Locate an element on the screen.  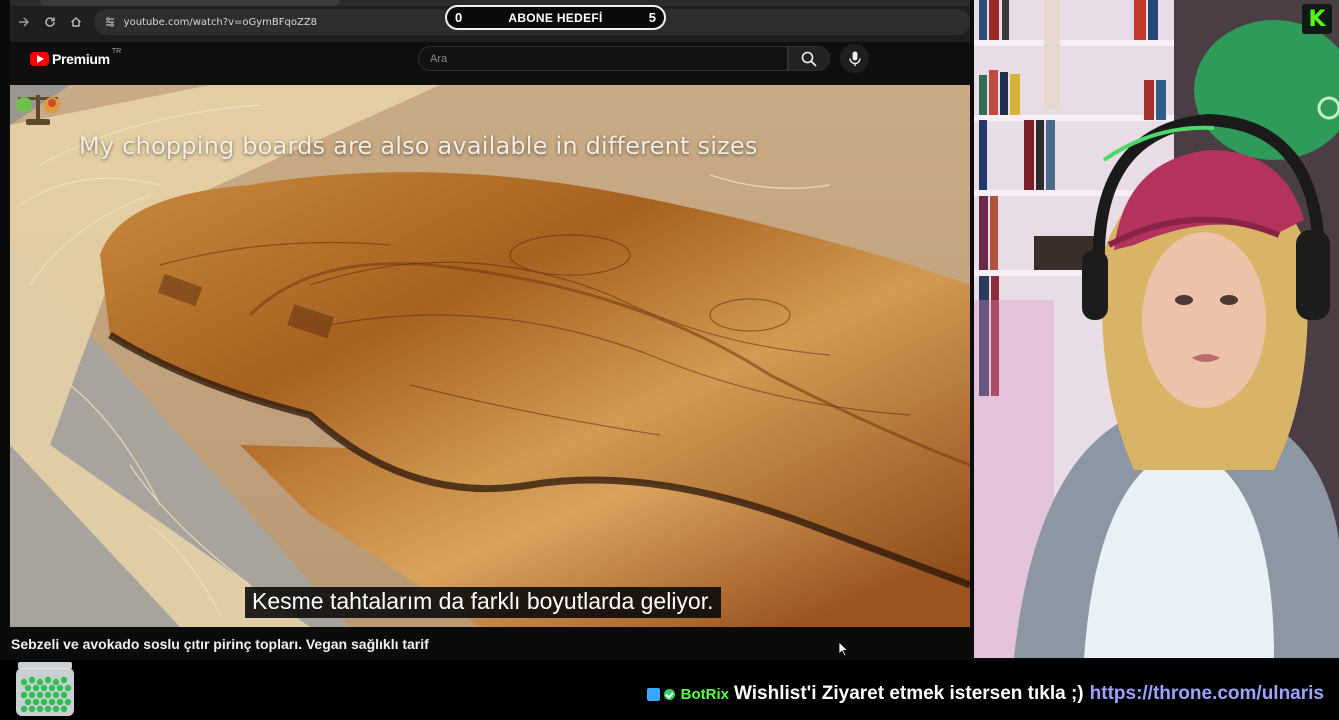
kick-logo-icon: K is located at coordinates (1317, 19).